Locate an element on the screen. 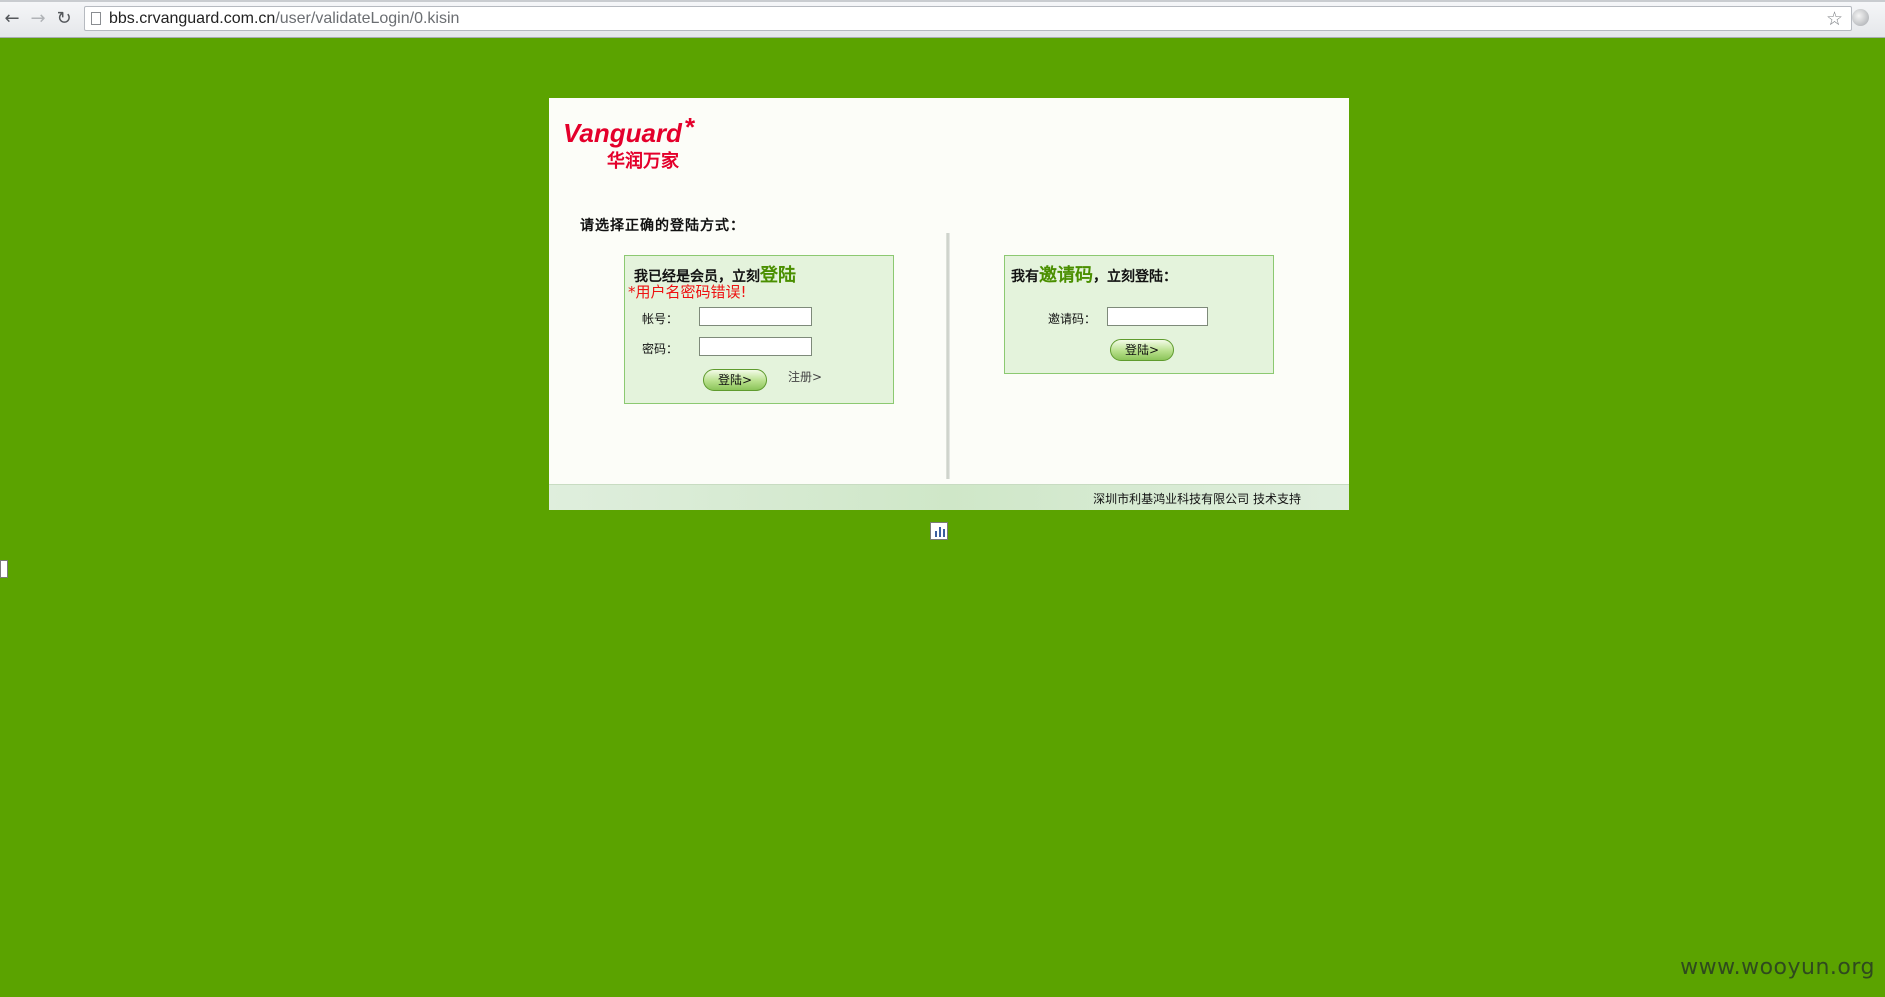 The image size is (1885, 997). bookmark-star-icon: ☆ is located at coordinates (1834, 19).